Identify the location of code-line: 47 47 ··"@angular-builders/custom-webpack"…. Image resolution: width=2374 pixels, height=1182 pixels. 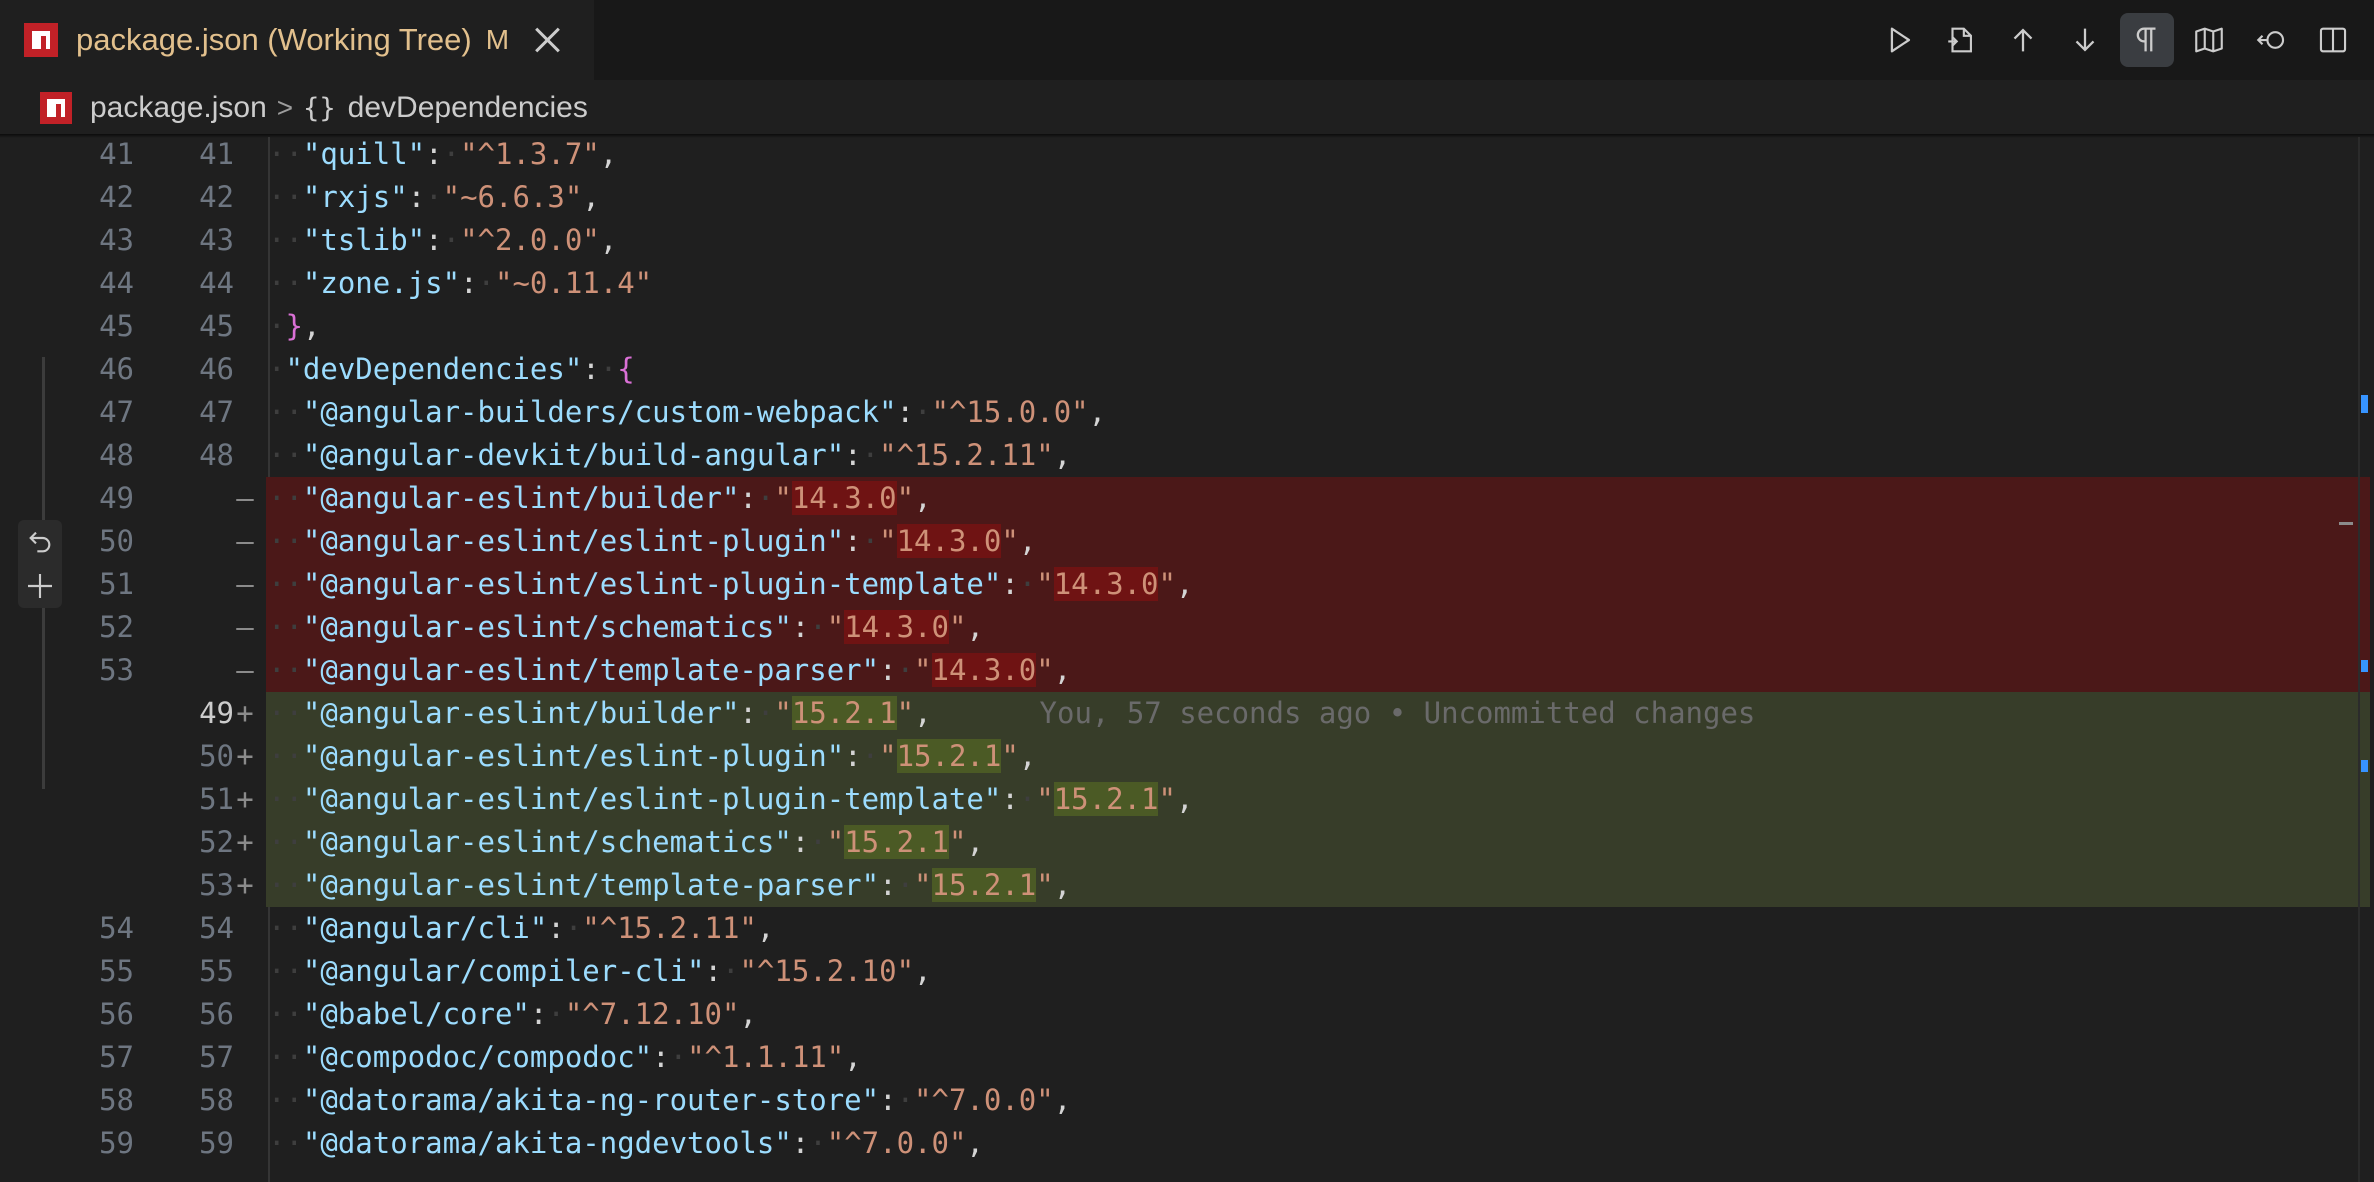
(1187, 412).